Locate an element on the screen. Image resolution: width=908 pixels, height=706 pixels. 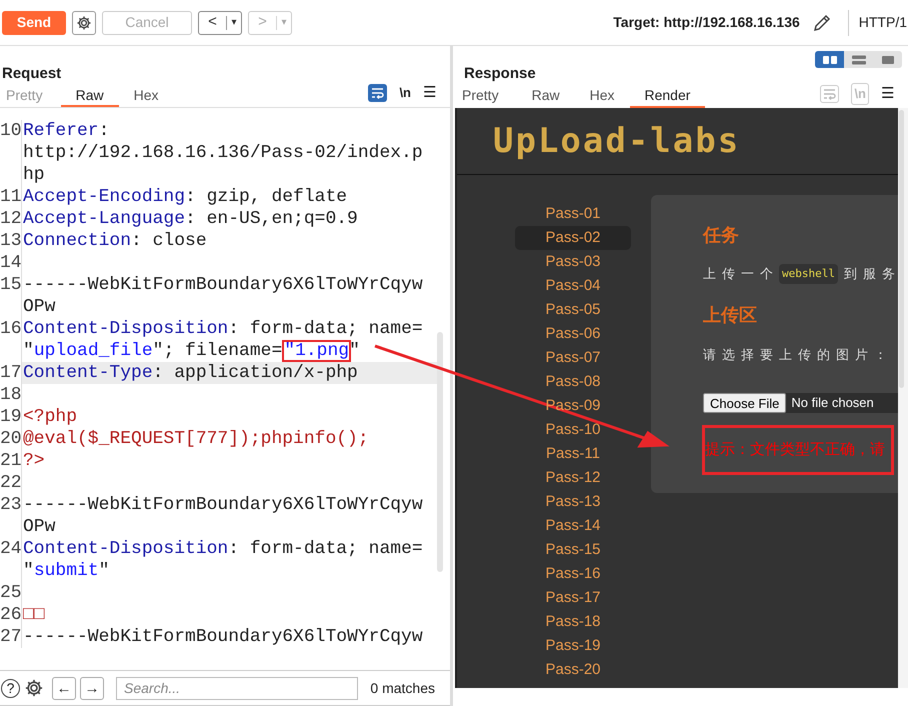
nav-link: Pass-04 is located at coordinates (573, 286).